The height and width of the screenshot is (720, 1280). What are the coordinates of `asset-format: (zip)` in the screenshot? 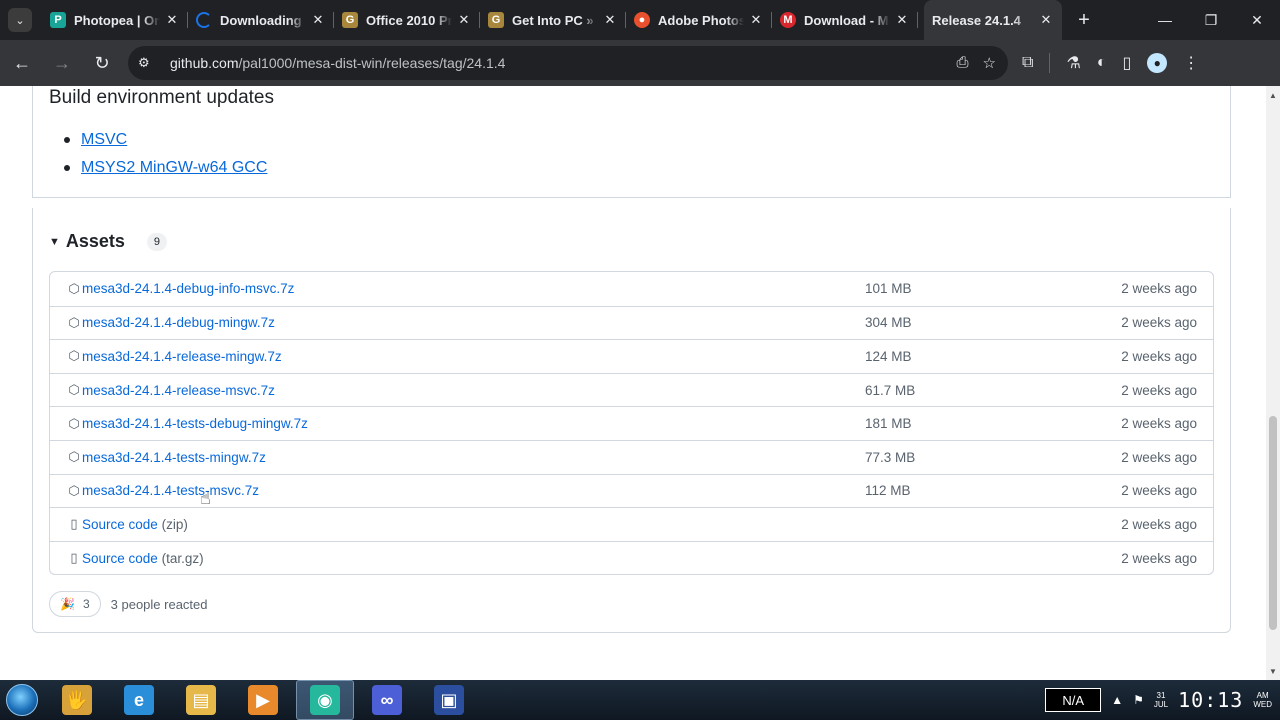 It's located at (174, 524).